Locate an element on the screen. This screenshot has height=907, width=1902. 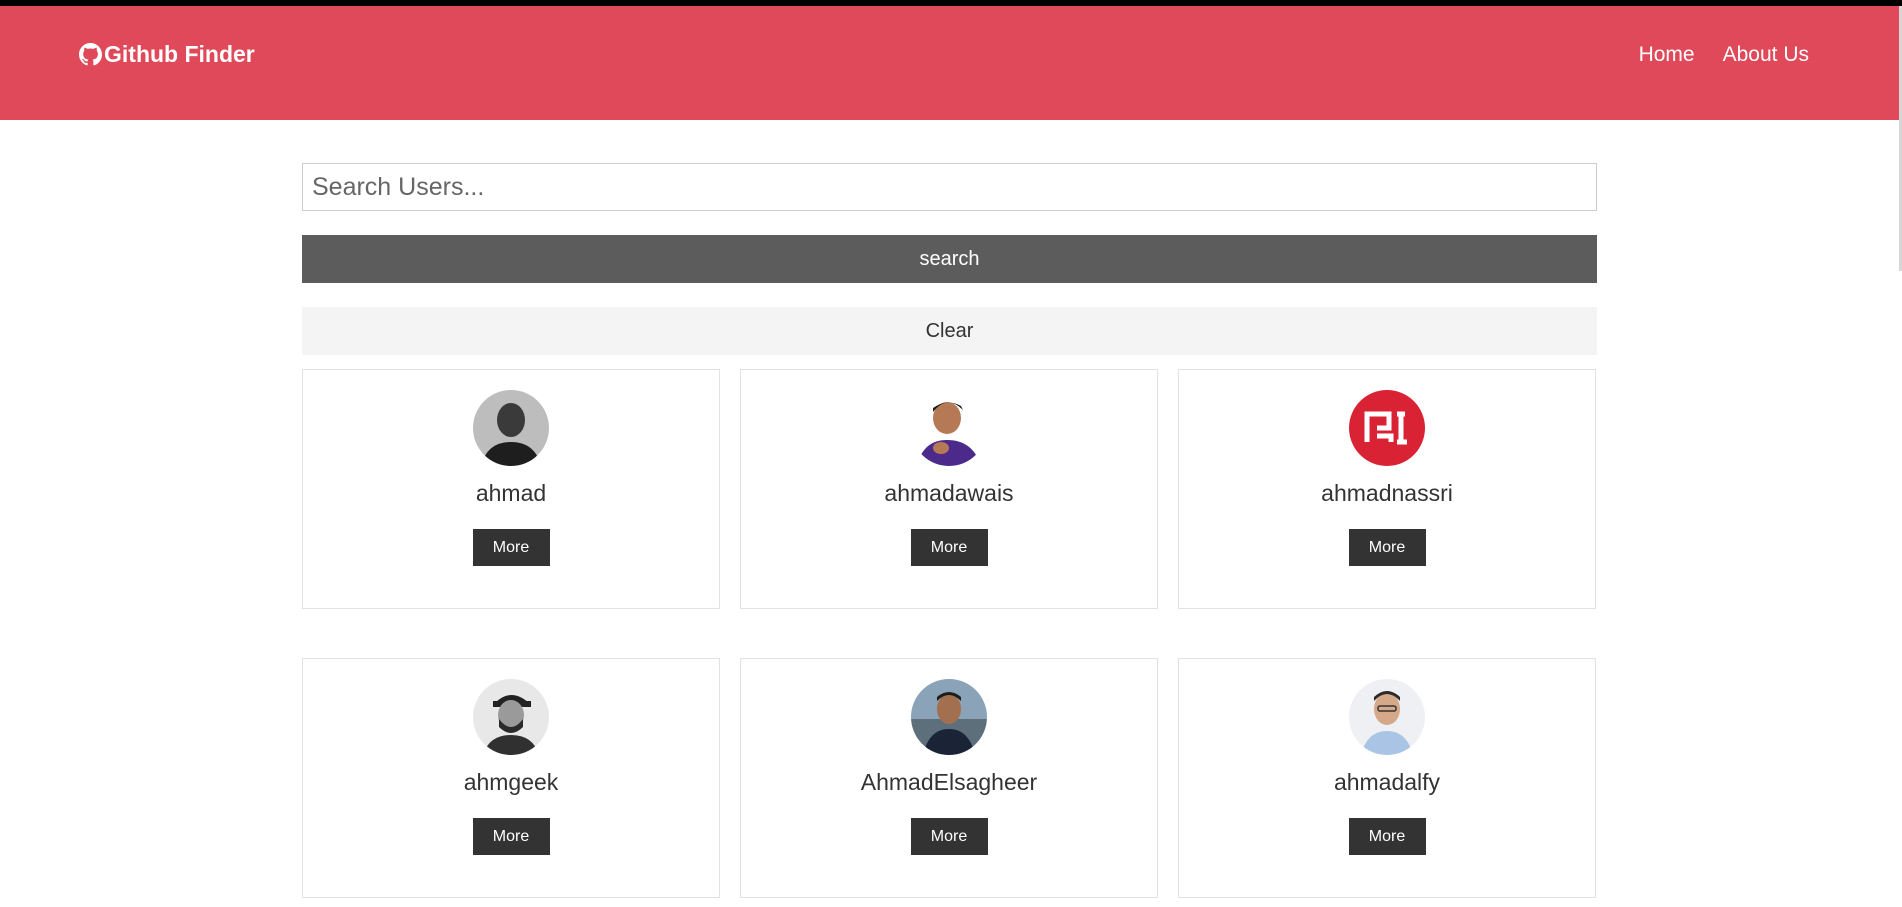
user-login: ahmadawais is located at coordinates (949, 493).